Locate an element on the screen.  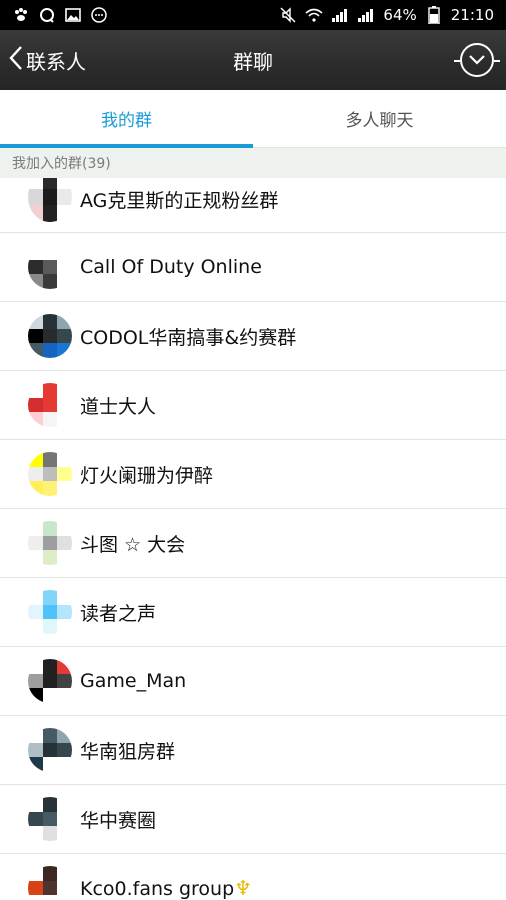
list-item: 华中赛圈 is located at coordinates (253, 819).